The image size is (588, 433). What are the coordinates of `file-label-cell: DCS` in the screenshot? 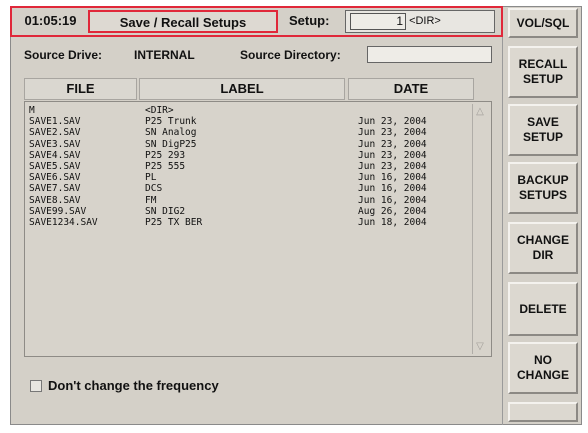 It's located at (154, 189).